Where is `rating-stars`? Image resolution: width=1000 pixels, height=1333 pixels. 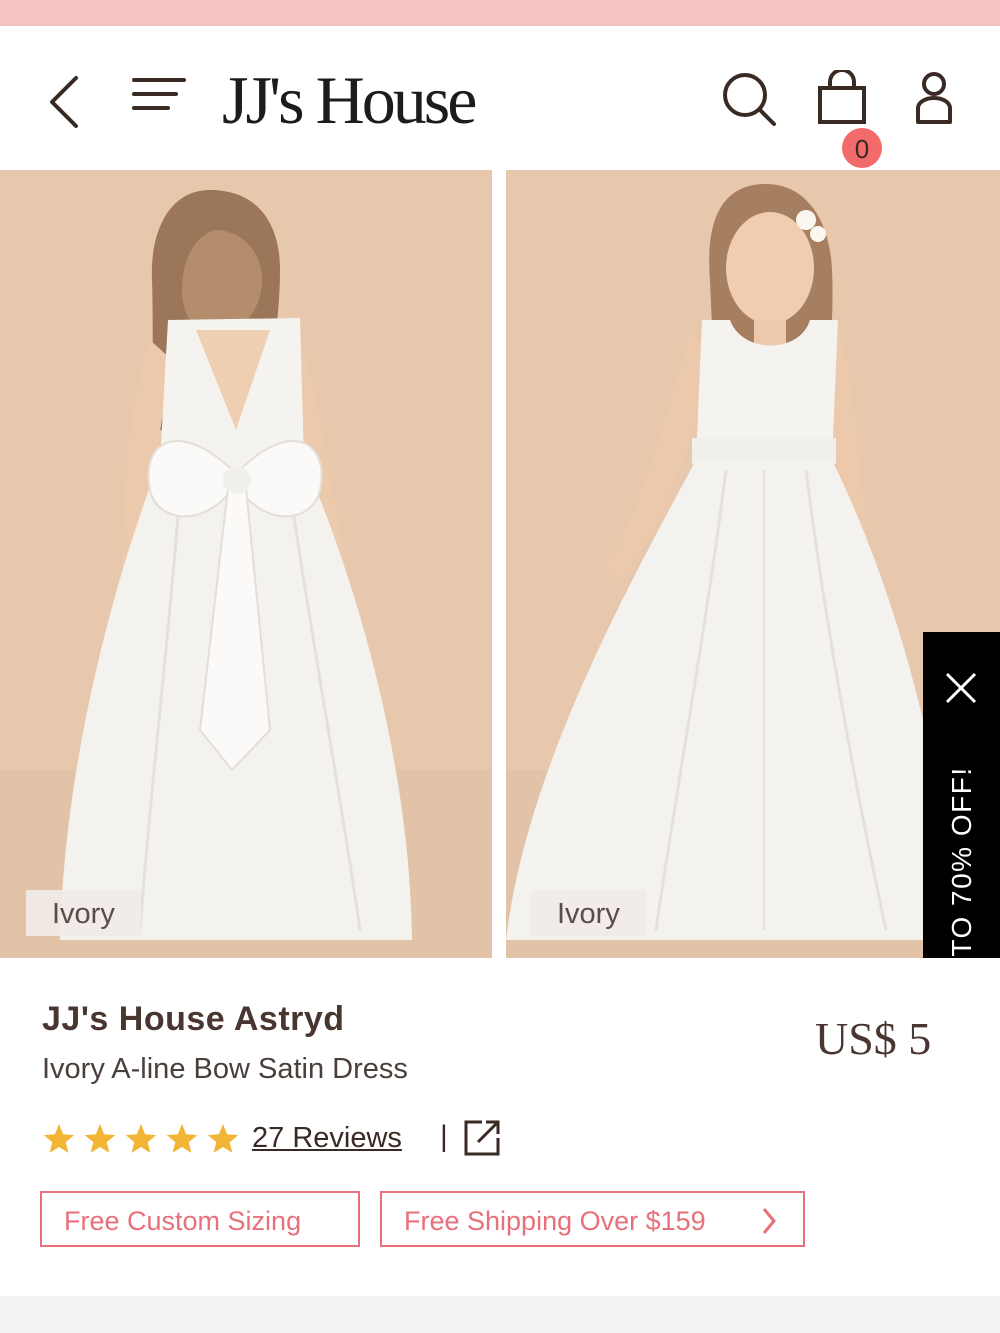 rating-stars is located at coordinates (142, 1139).